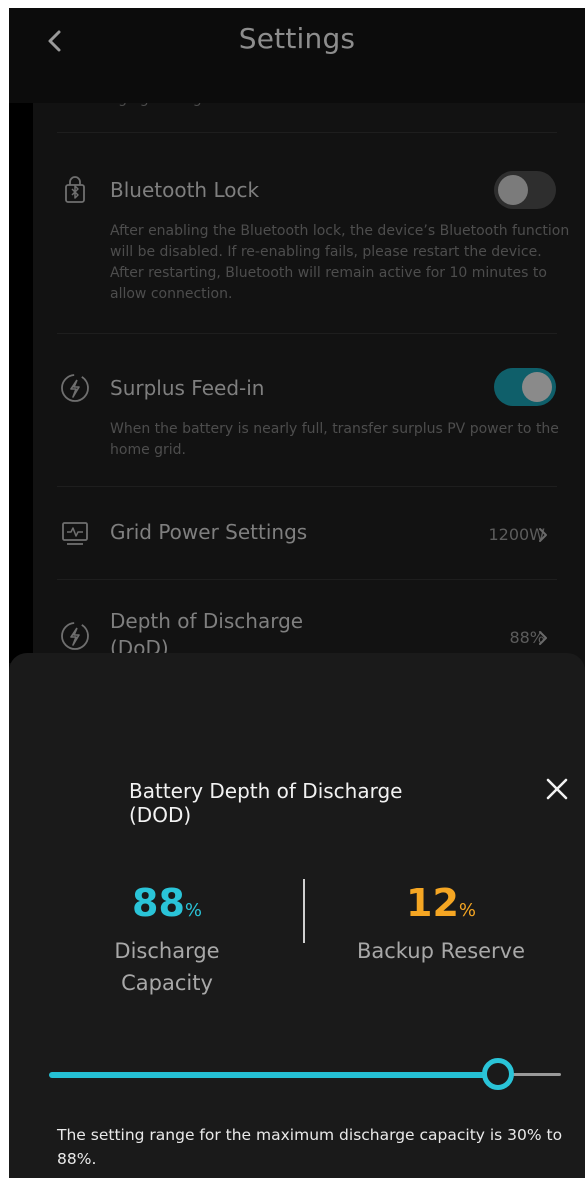  What do you see at coordinates (75, 533) in the screenshot?
I see `monitor-pulse-icon` at bounding box center [75, 533].